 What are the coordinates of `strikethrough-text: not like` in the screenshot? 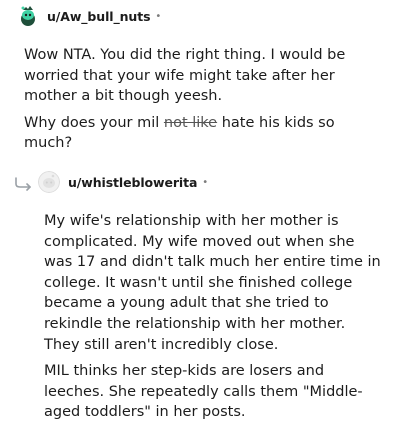 It's located at (190, 122).